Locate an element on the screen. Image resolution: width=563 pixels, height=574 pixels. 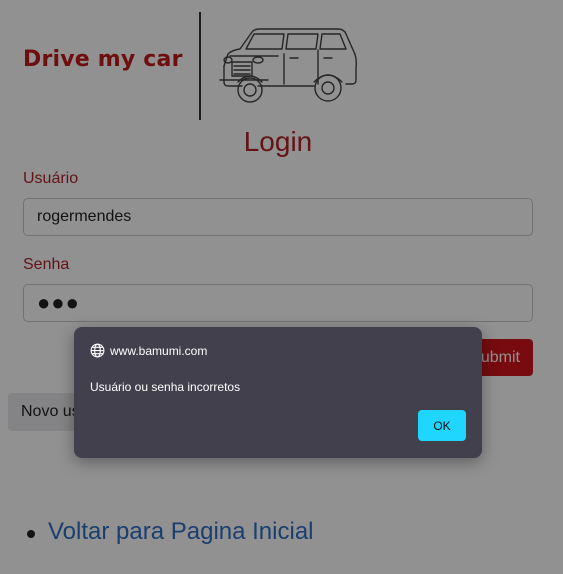
globe-icon is located at coordinates (97, 350).